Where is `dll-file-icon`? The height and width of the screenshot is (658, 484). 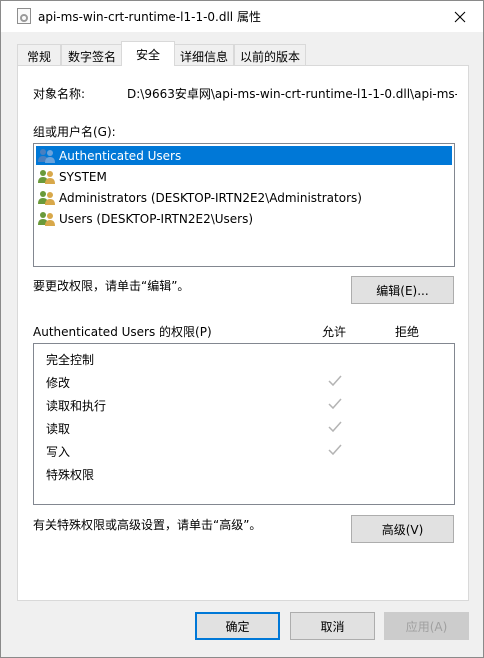 dll-file-icon is located at coordinates (24, 16).